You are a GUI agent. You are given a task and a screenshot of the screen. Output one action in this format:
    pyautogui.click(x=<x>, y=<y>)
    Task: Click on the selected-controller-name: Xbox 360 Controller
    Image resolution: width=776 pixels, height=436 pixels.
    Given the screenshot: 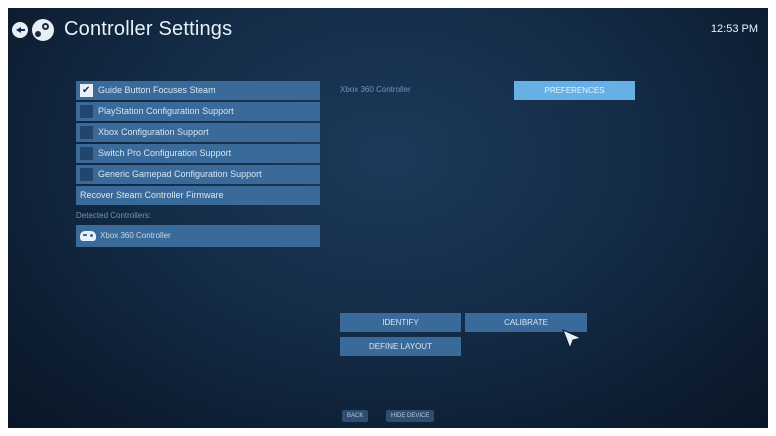 What is the action you would take?
    pyautogui.click(x=375, y=89)
    